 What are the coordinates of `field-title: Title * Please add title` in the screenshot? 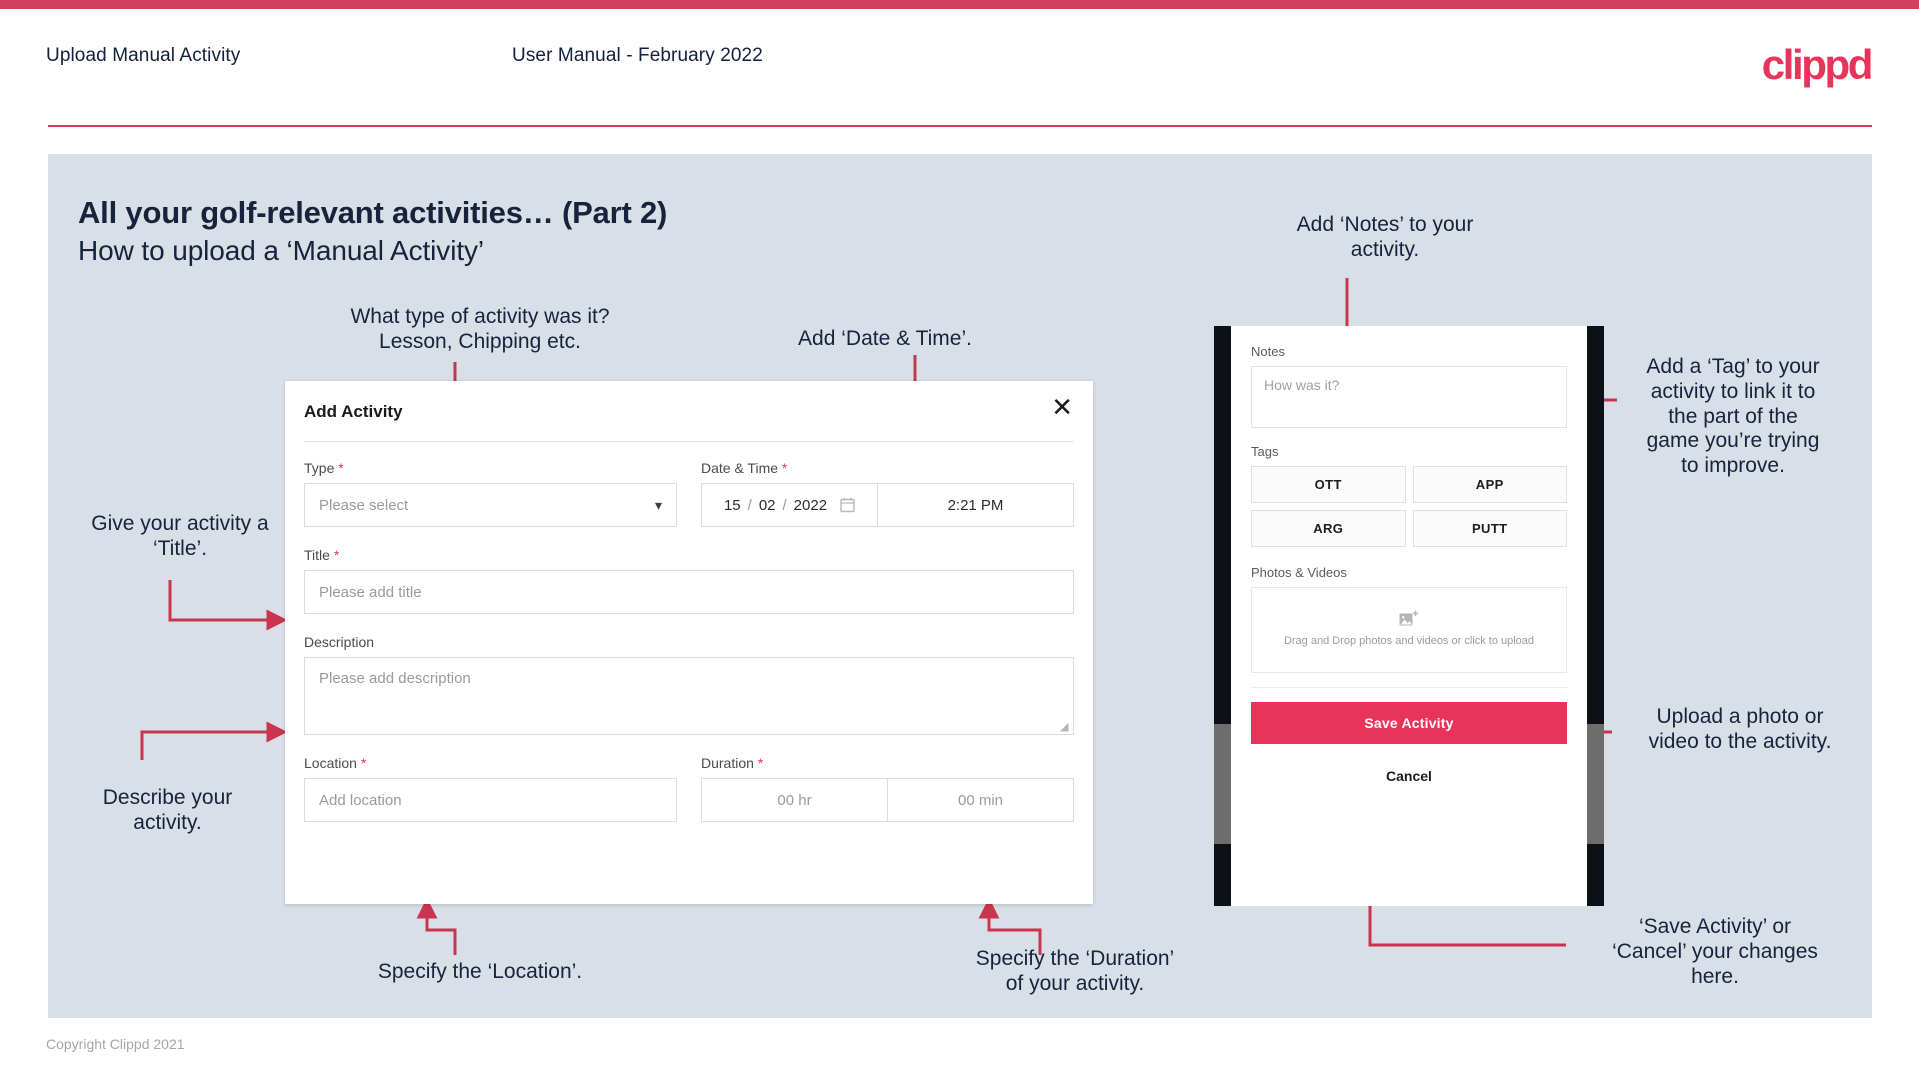 It's located at (689, 580).